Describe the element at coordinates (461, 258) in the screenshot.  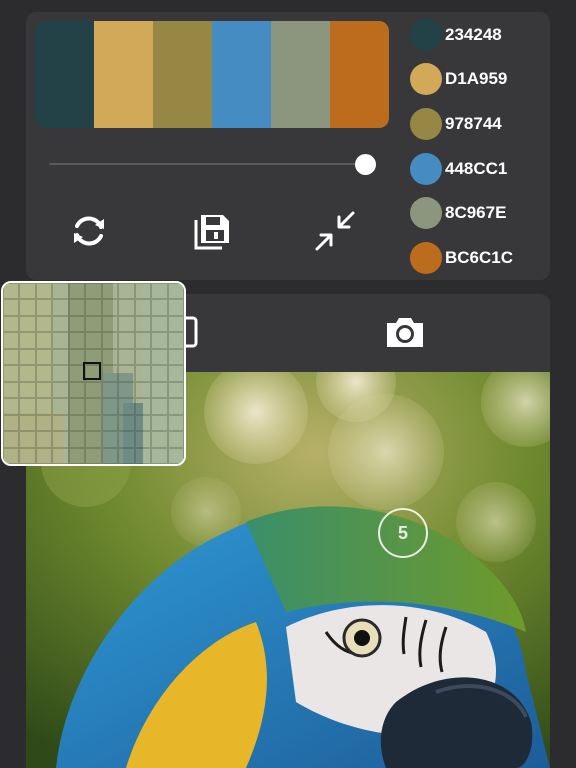
I see `color-row: BC6C1C` at that location.